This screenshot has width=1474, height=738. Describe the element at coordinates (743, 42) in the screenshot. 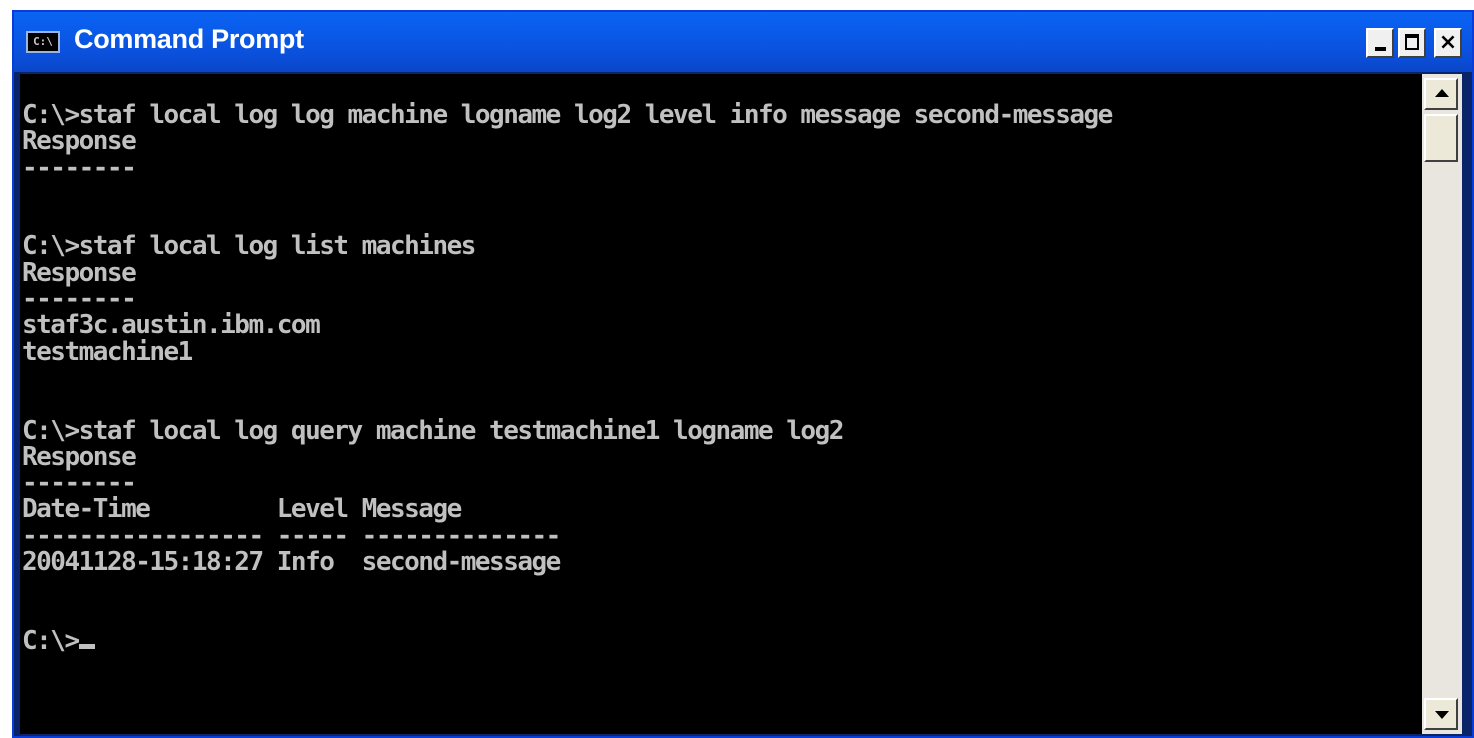

I see `title-bar: C:\ Command Prompt ×` at that location.